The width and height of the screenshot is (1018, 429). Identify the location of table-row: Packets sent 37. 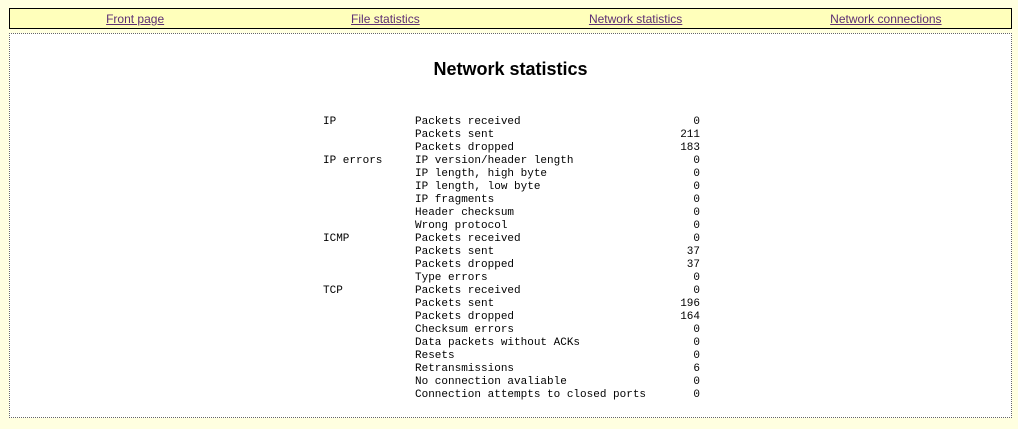
(511, 252).